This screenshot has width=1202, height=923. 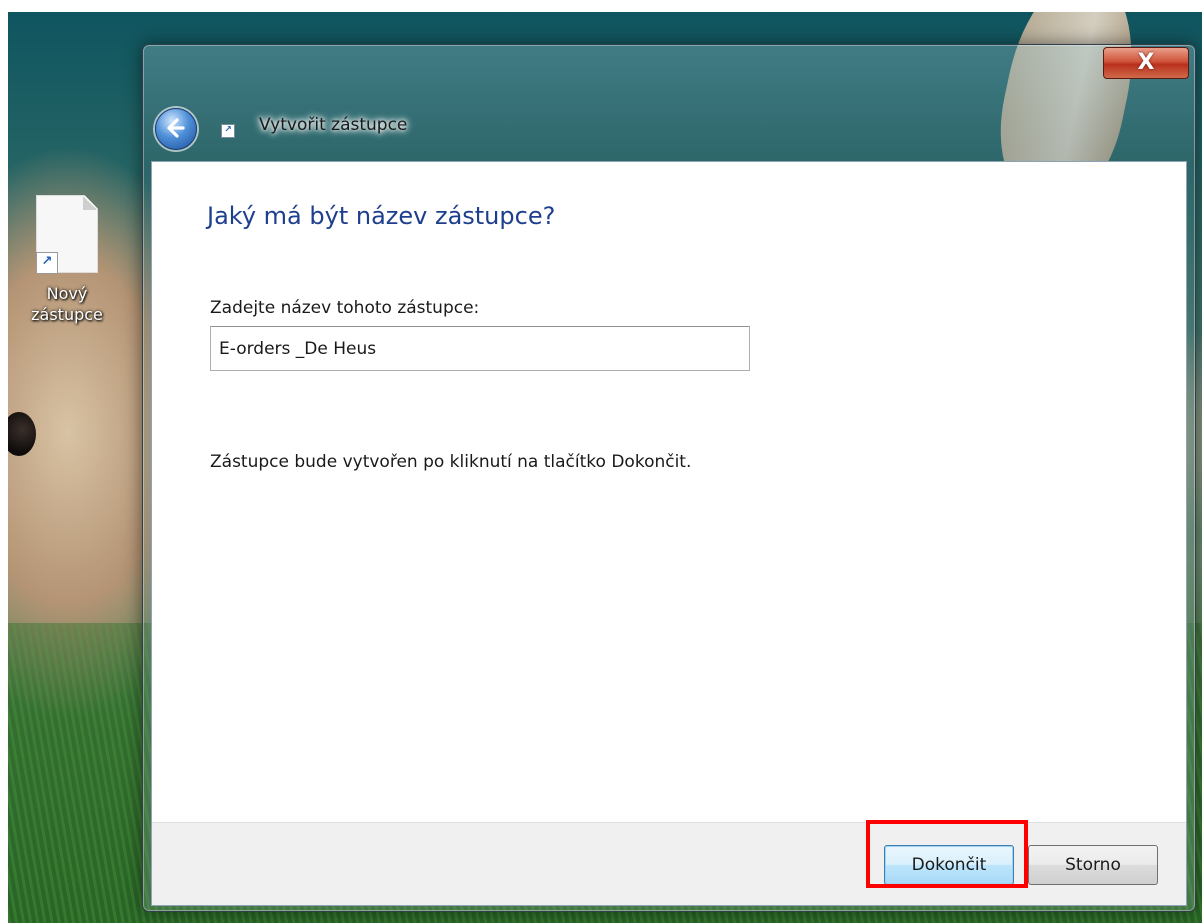 I want to click on finish-button: Dokončit, so click(x=949, y=865).